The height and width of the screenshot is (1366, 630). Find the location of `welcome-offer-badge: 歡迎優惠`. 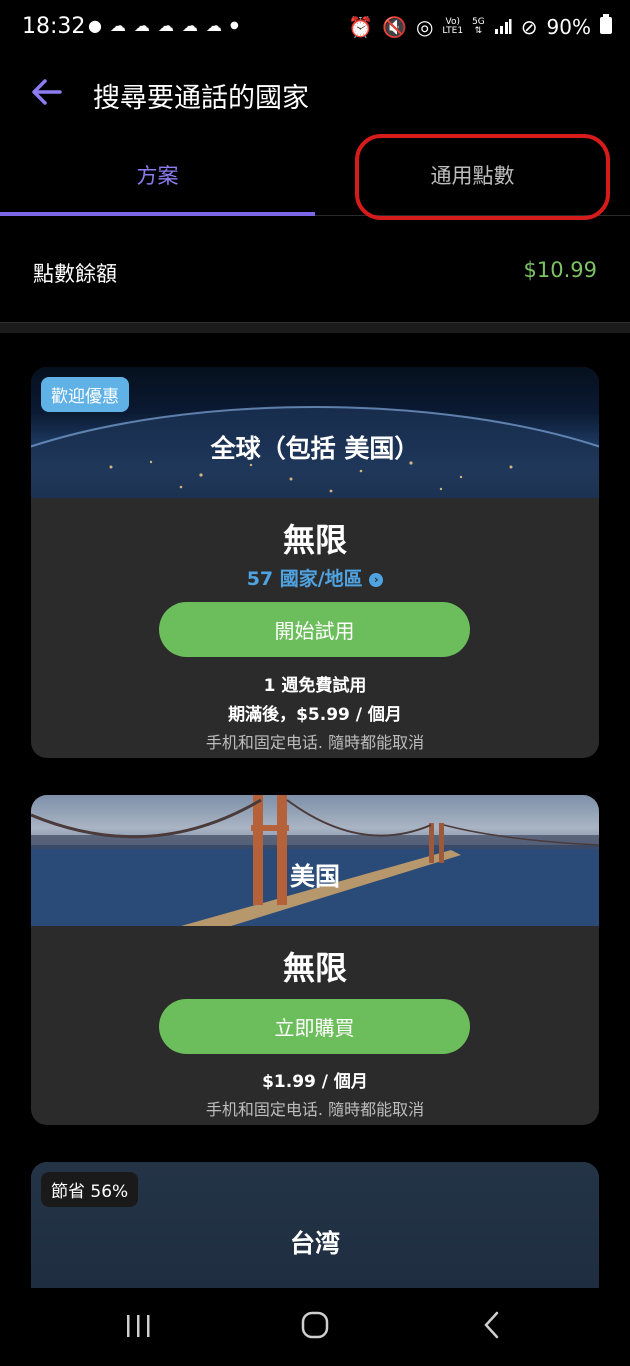

welcome-offer-badge: 歡迎優惠 is located at coordinates (85, 394).